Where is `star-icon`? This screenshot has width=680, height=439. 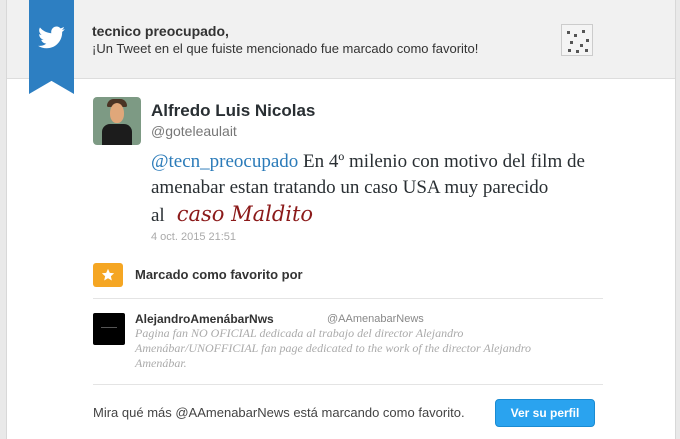
star-icon is located at coordinates (108, 274).